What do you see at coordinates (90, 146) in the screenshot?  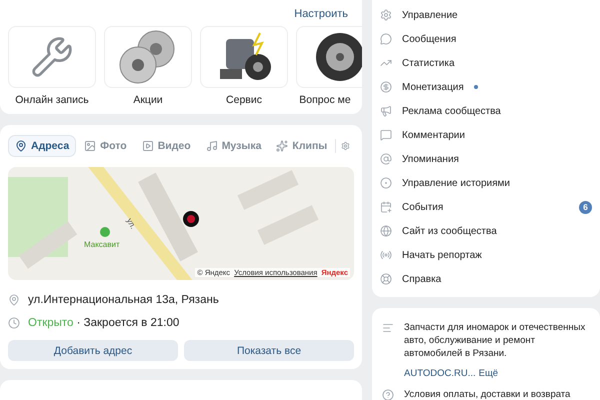 I see `image-icon` at bounding box center [90, 146].